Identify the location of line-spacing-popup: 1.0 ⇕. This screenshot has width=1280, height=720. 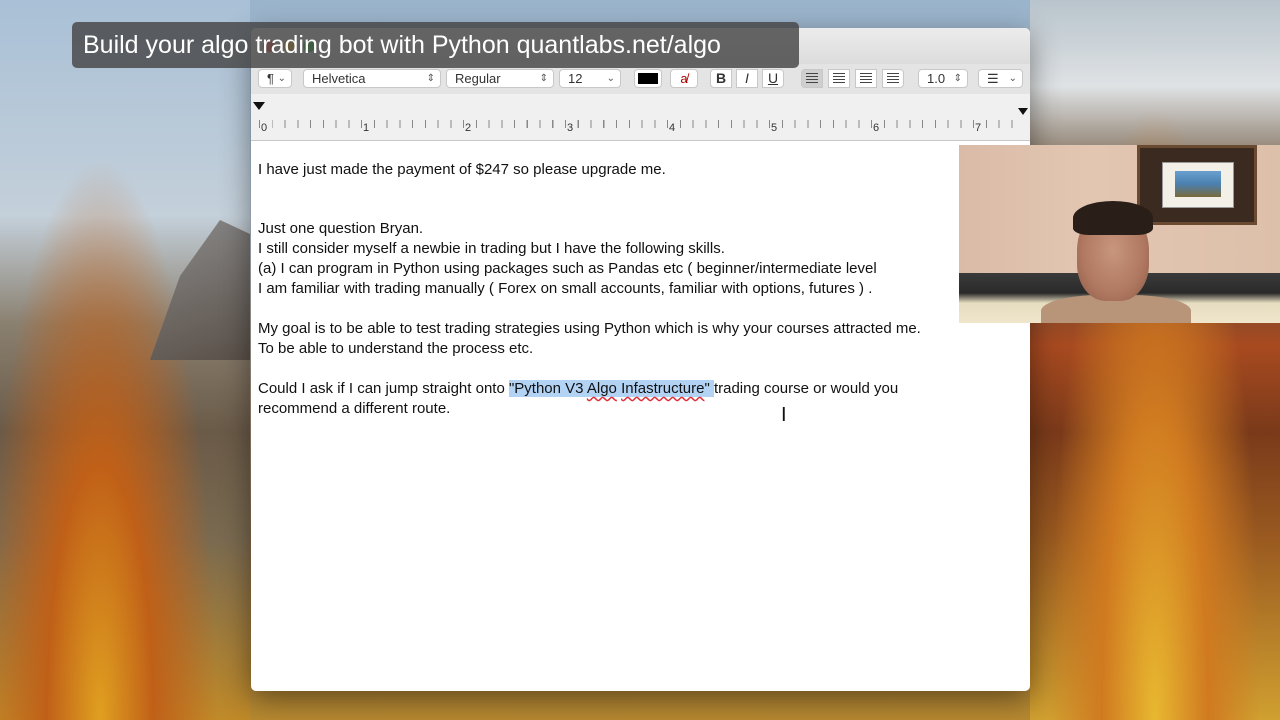
(943, 78).